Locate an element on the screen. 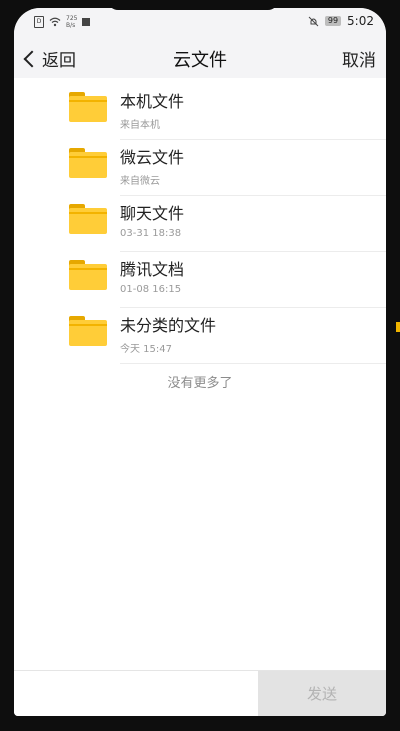 The image size is (400, 731). wifi-icon is located at coordinates (55, 22).